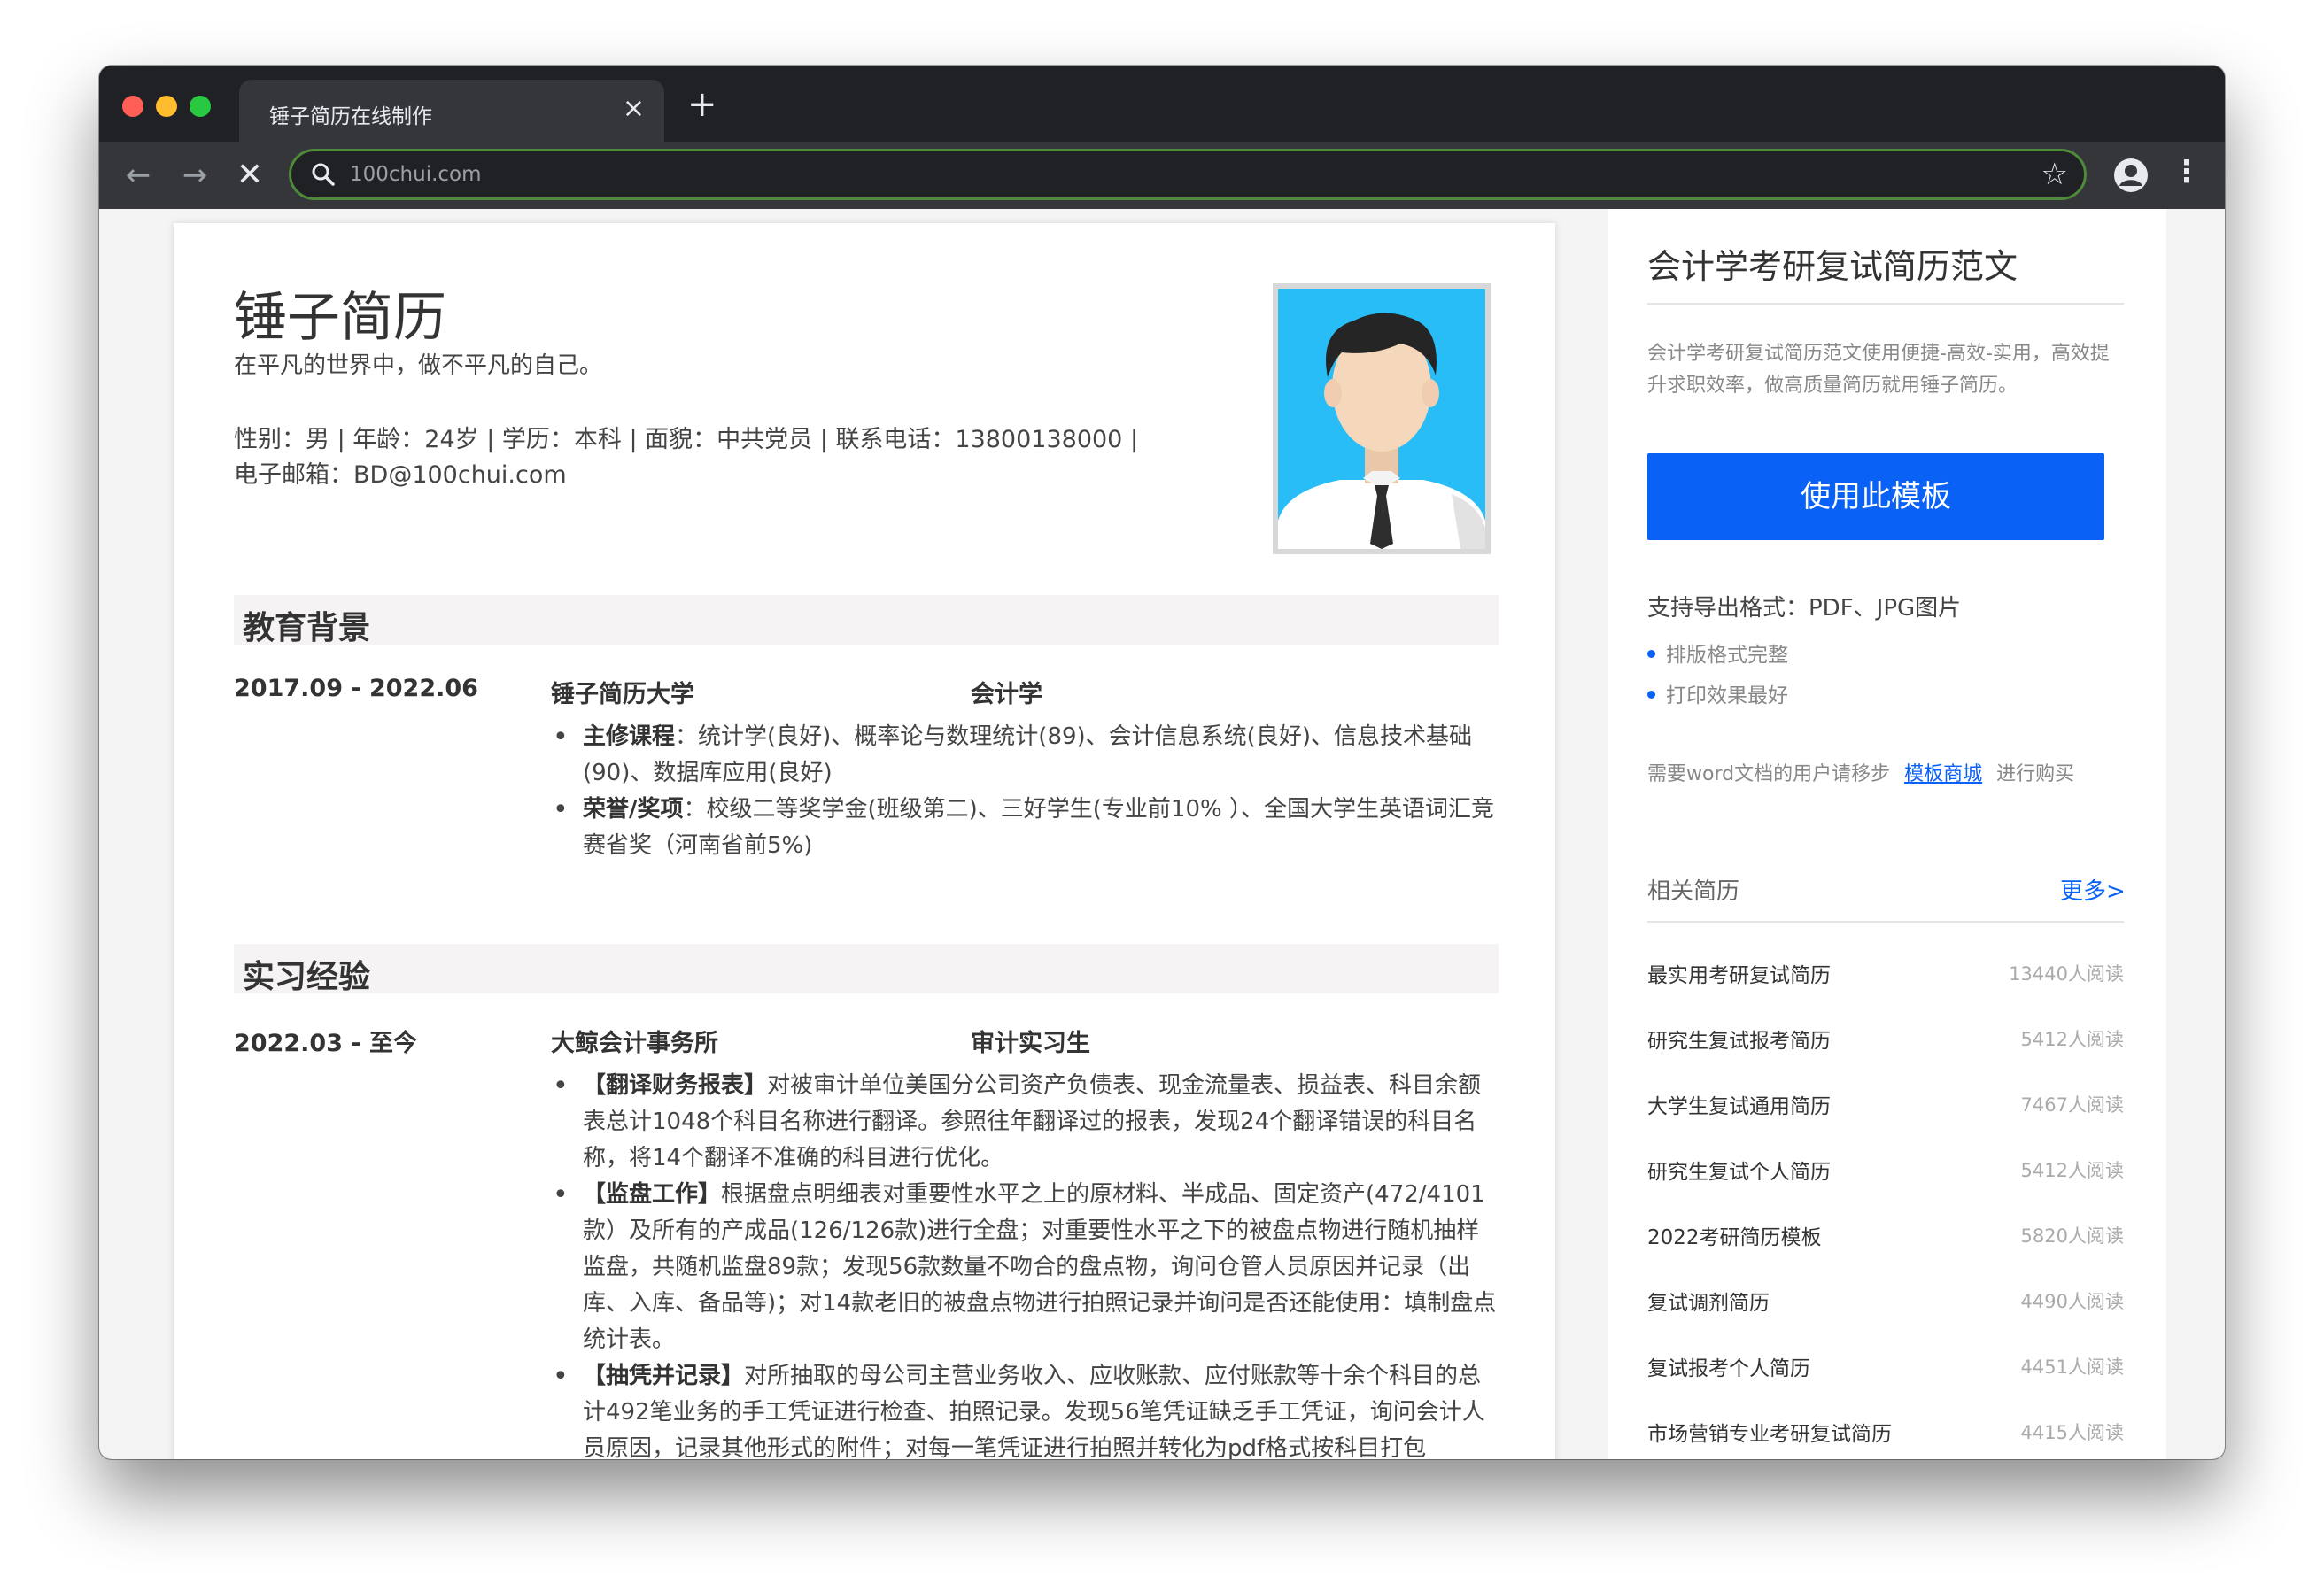  What do you see at coordinates (2066, 974) in the screenshot?
I see `read-count: 13440人阅读` at bounding box center [2066, 974].